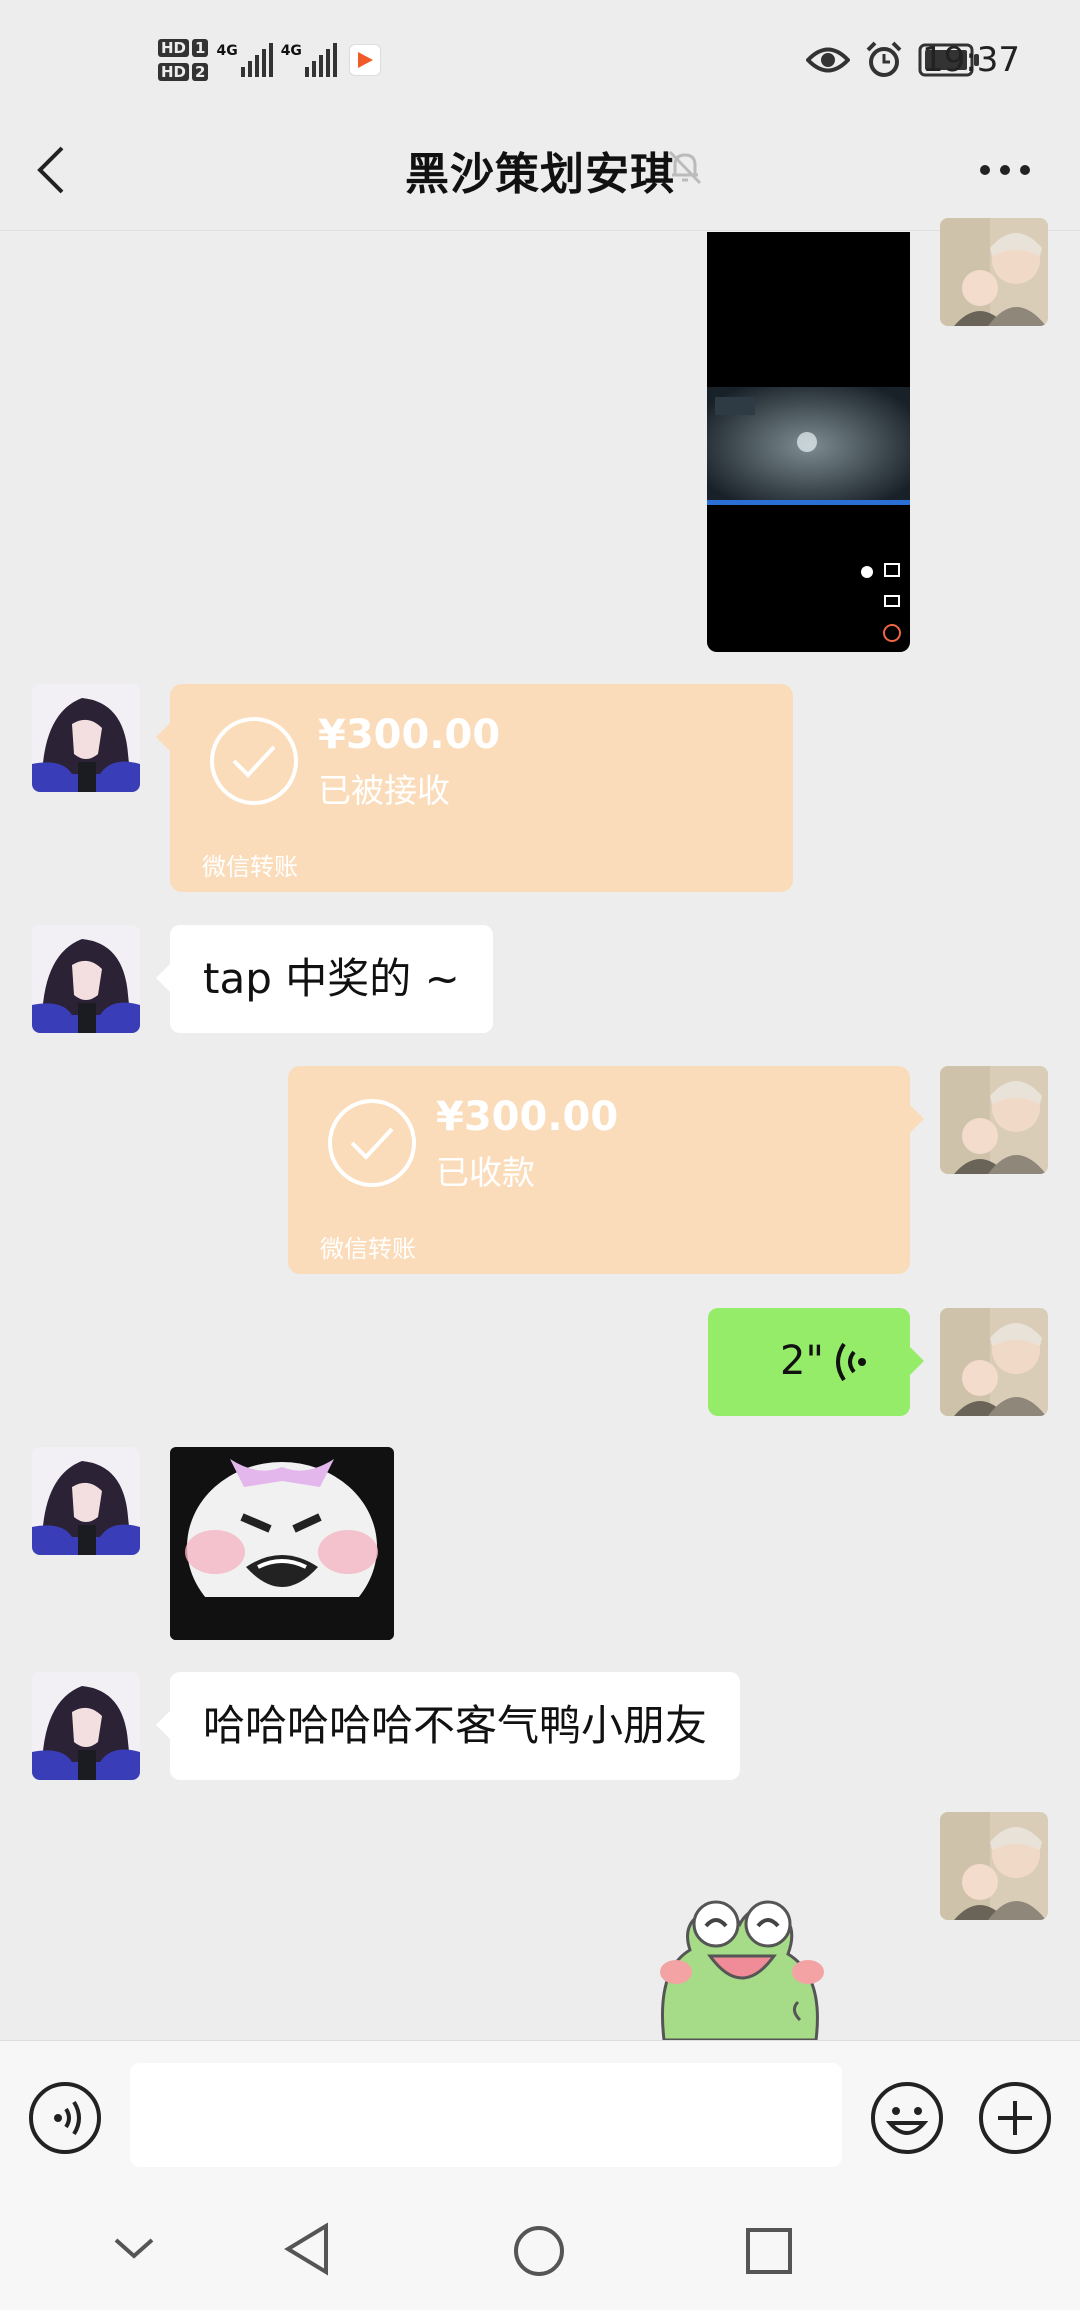 The width and height of the screenshot is (1080, 2310). I want to click on voice-wave-icon, so click(851, 1362).